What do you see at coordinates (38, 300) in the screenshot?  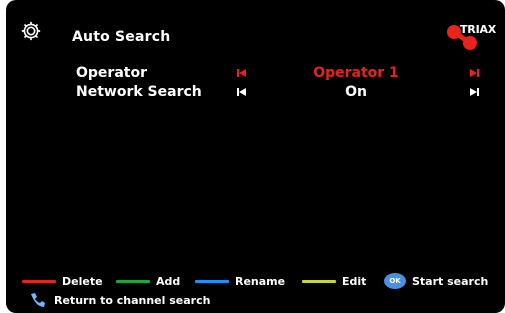 I see `return-icon` at bounding box center [38, 300].